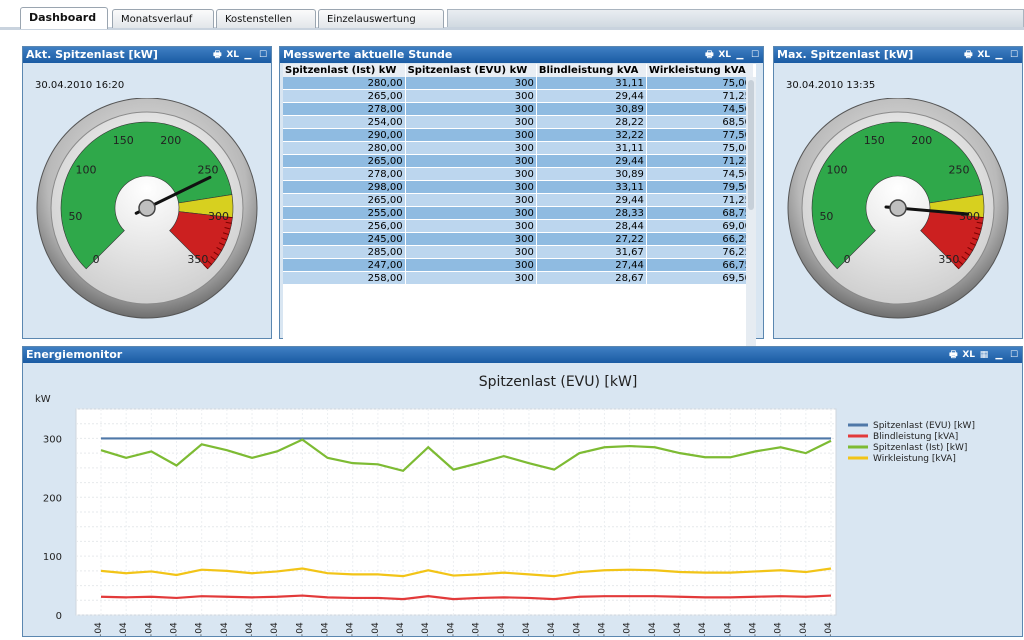 This screenshot has height=640, width=1024. Describe the element at coordinates (991, 55) in the screenshot. I see `panel-controls: 🖶 XL ▁ ☐` at that location.